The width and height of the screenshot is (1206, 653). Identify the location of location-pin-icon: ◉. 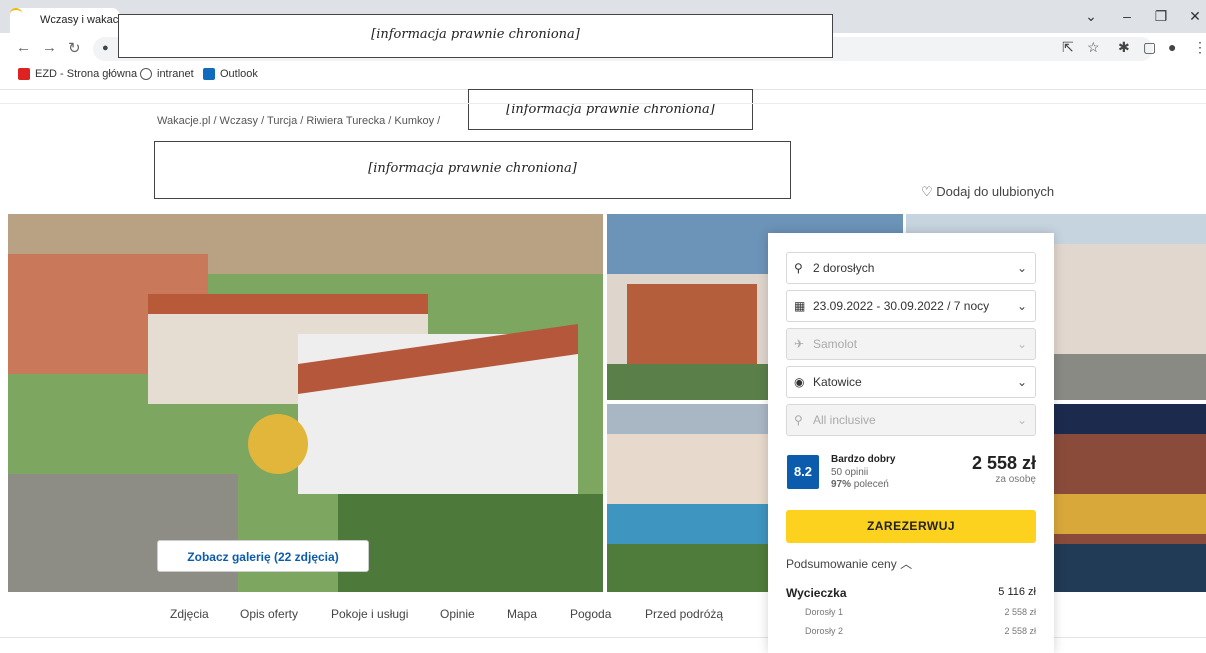
(799, 382).